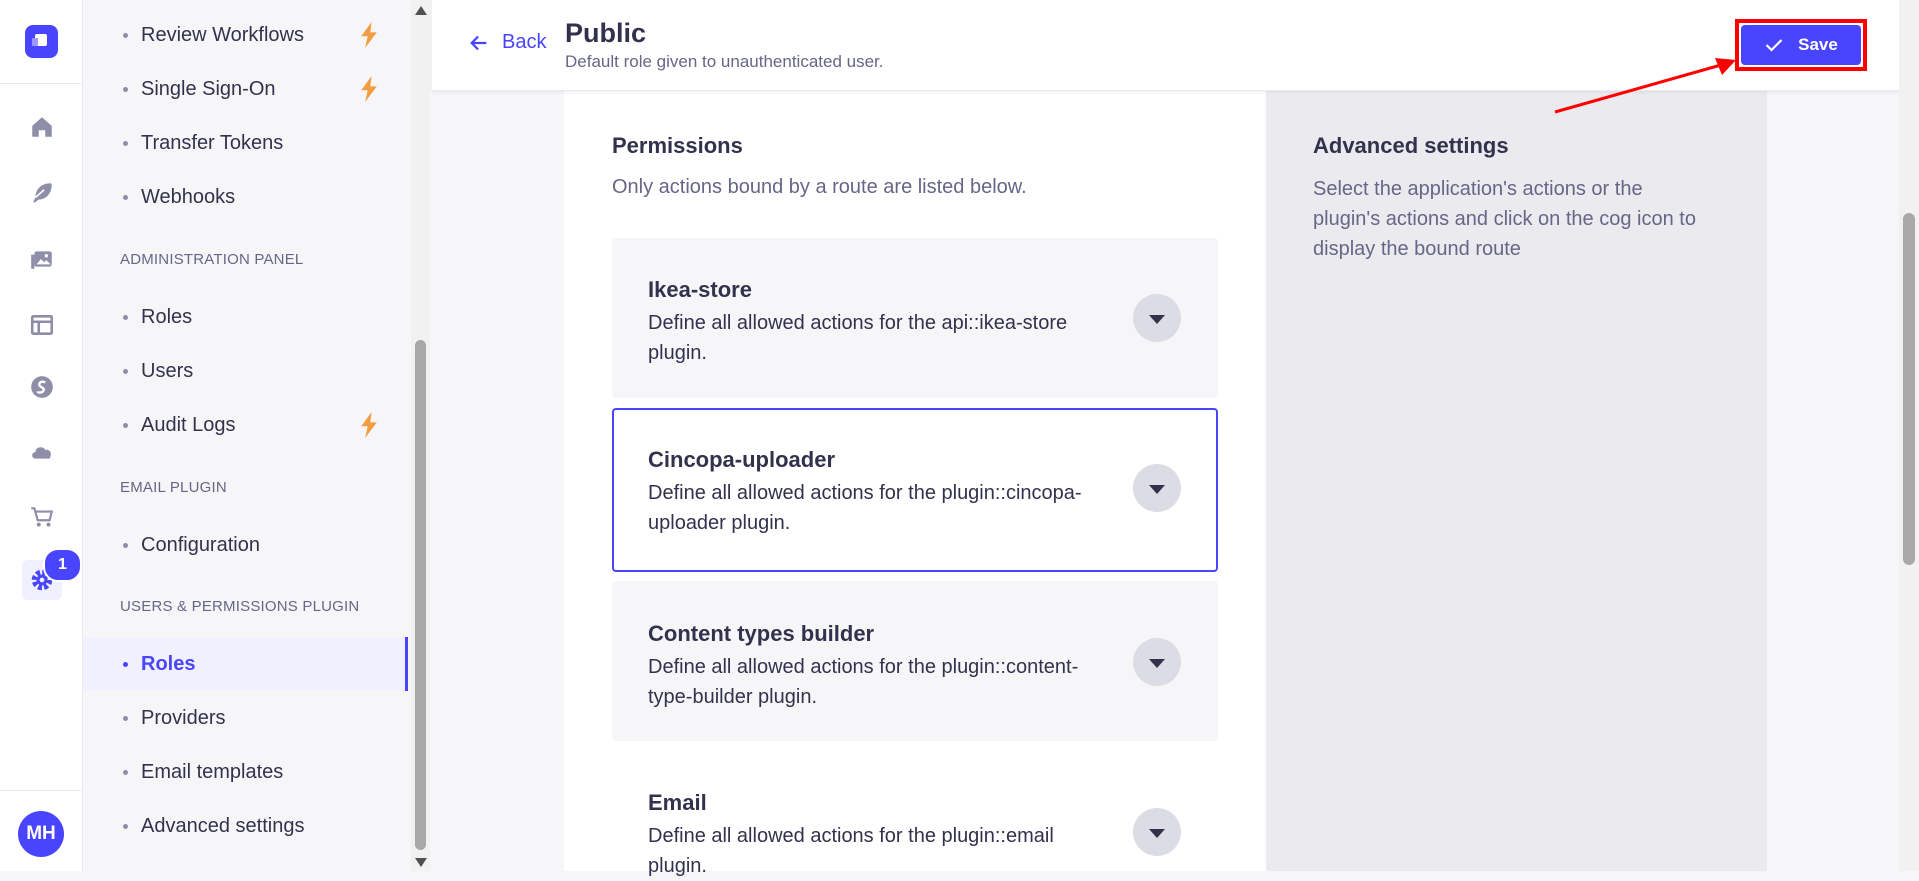 This screenshot has width=1919, height=881. Describe the element at coordinates (42, 127) in the screenshot. I see `home-icon` at that location.